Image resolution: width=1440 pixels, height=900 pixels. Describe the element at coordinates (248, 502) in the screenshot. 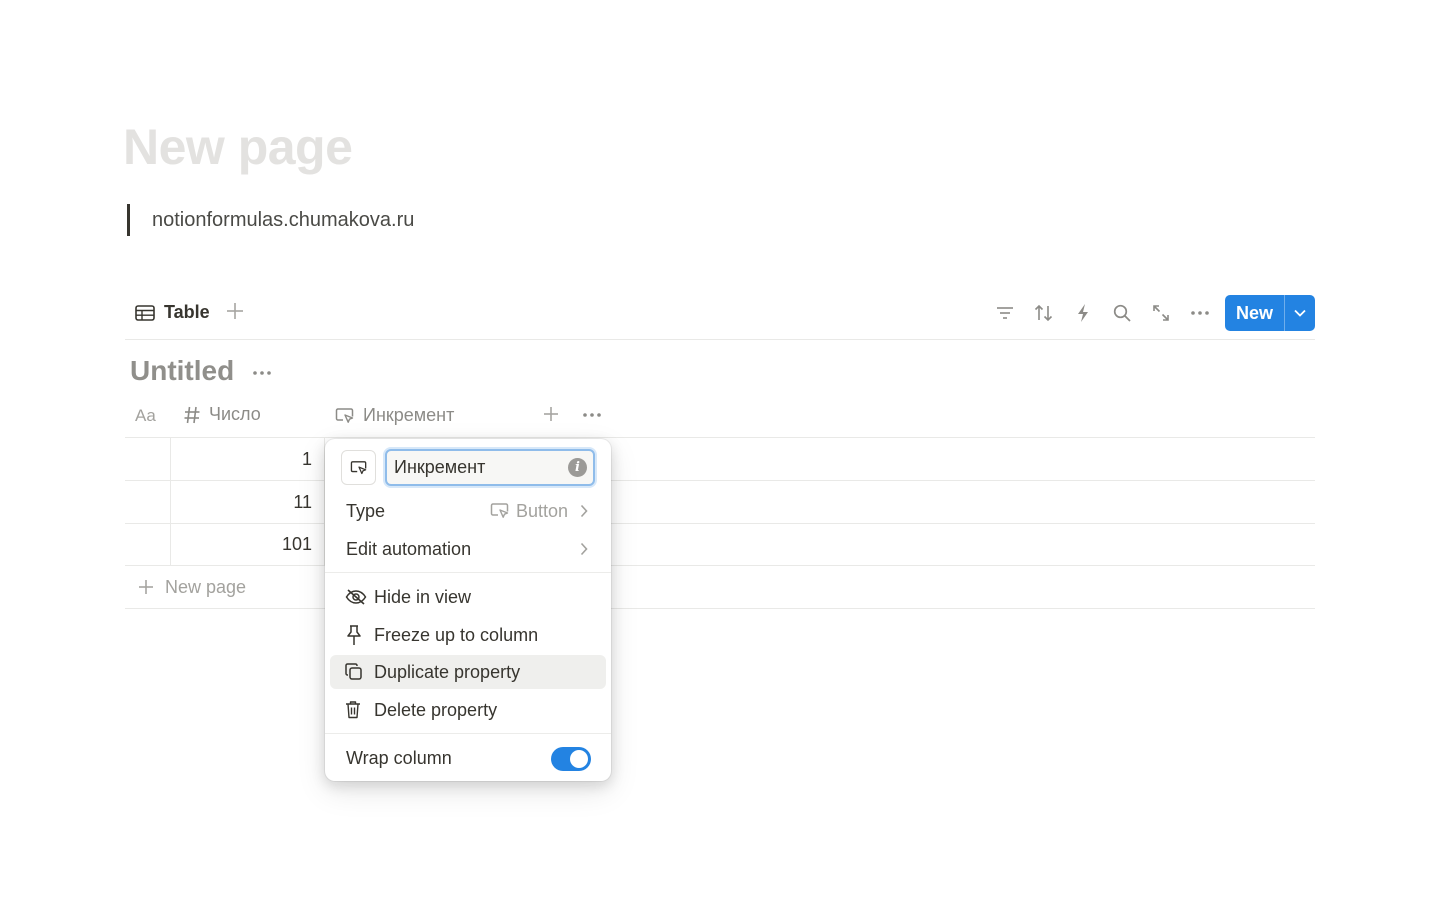

I see `number-cell: 11` at that location.